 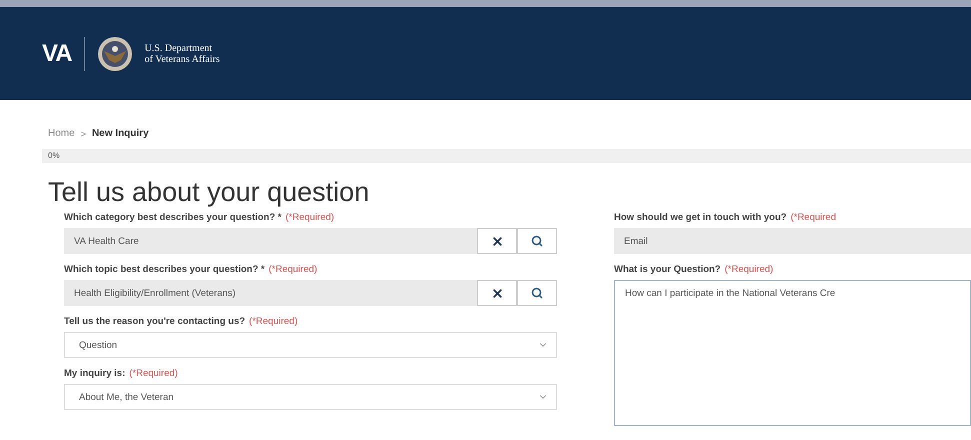 What do you see at coordinates (667, 269) in the screenshot?
I see `field-label: What is your Question?` at bounding box center [667, 269].